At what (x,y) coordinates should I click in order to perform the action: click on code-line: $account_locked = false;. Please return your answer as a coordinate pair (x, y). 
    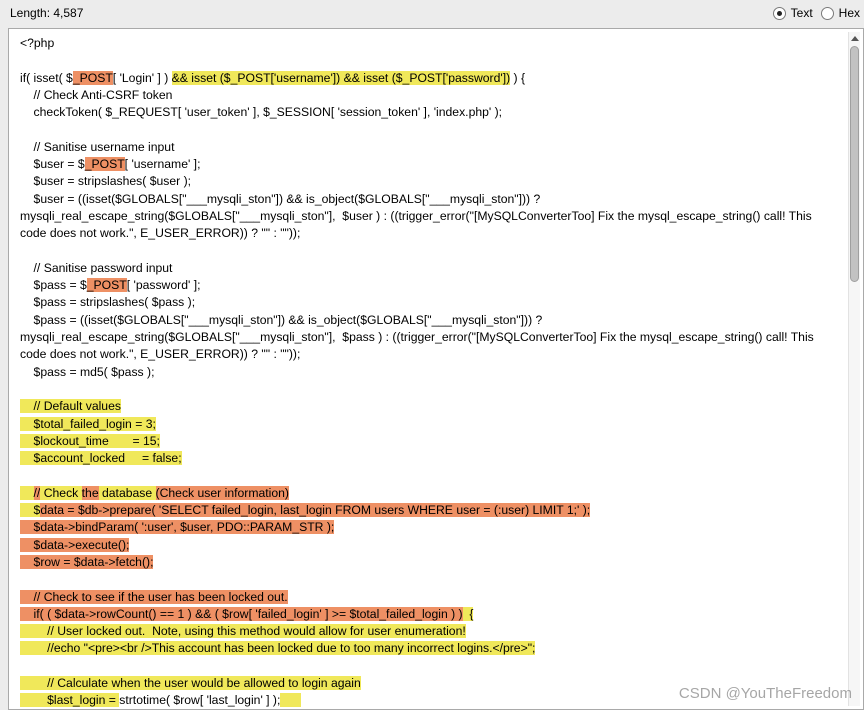
    Looking at the image, I should click on (425, 458).